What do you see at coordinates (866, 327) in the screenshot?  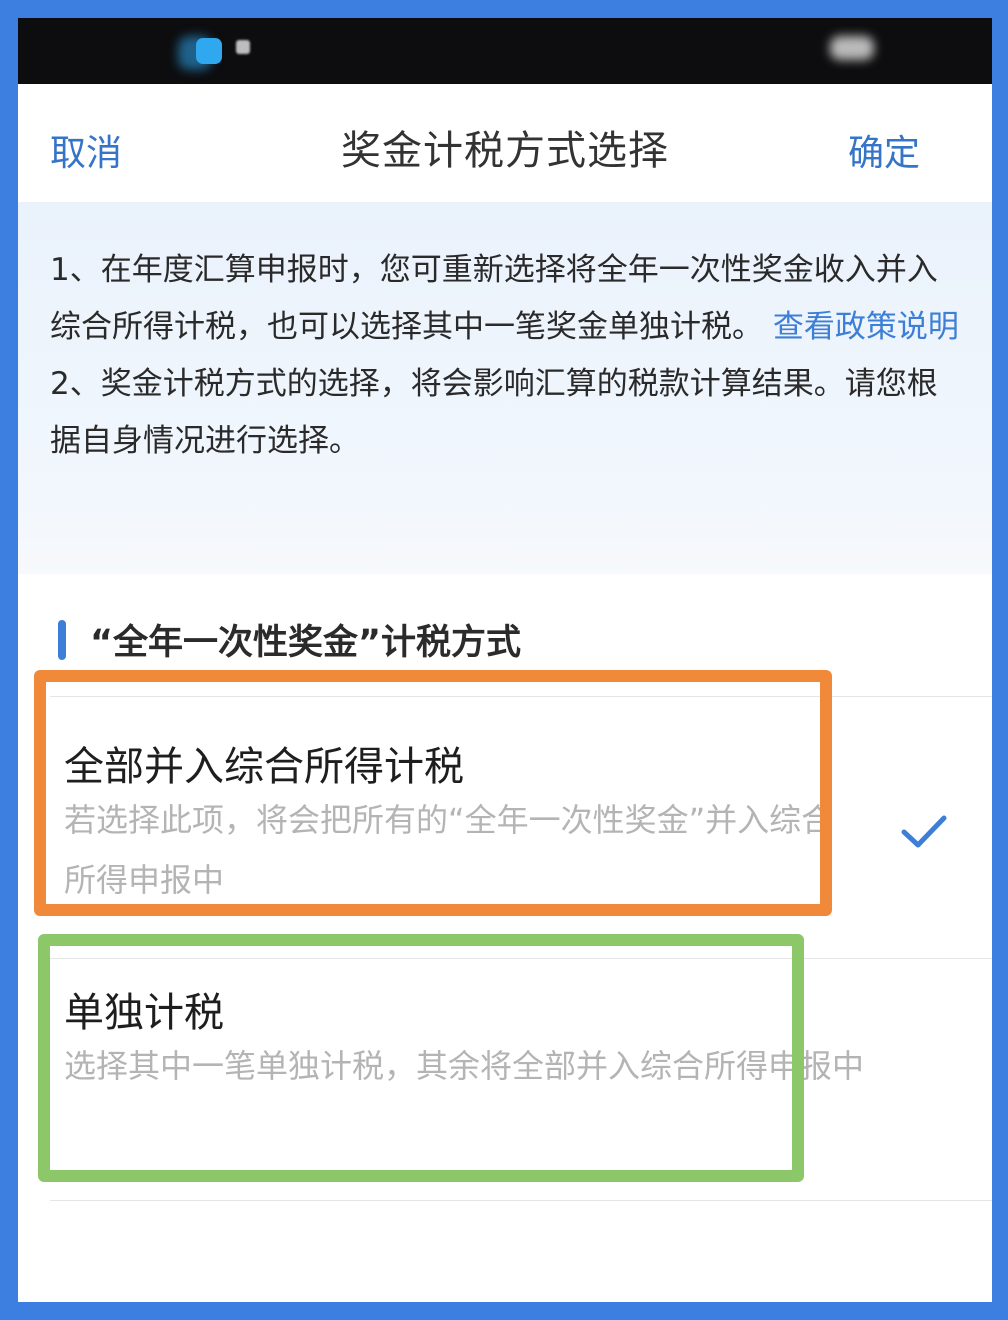 I see `policy-link: 查看政策说明` at bounding box center [866, 327].